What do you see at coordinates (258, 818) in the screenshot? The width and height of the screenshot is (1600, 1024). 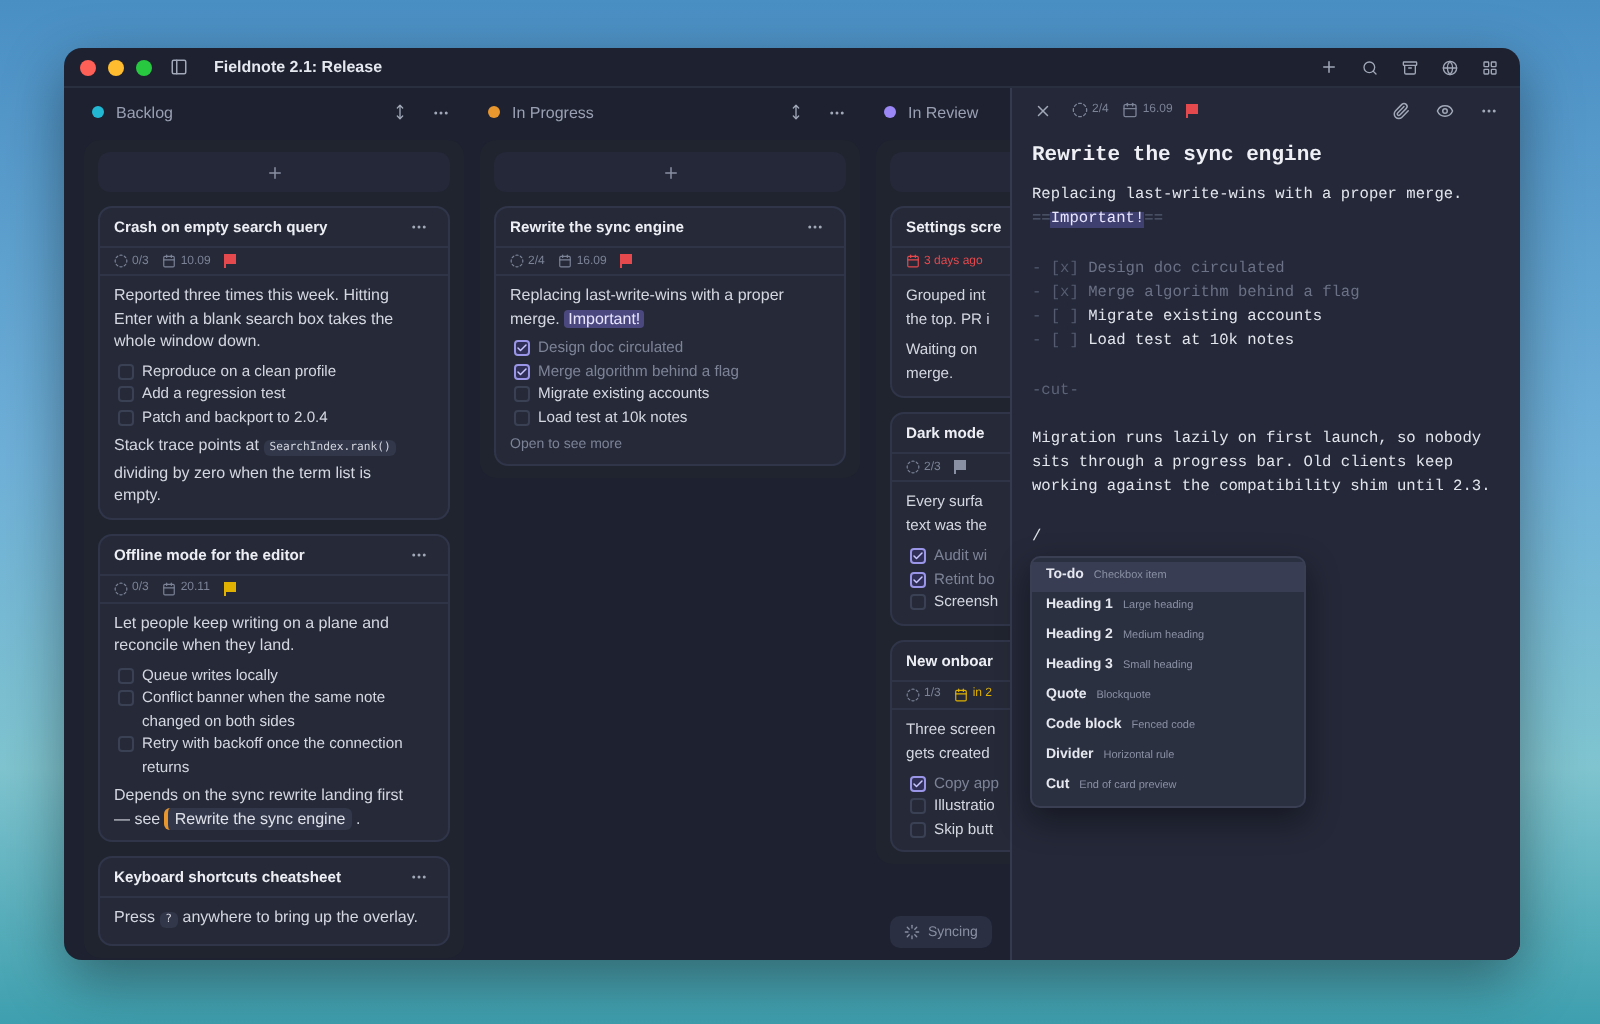 I see `card-link: Rewrite the sync engine` at bounding box center [258, 818].